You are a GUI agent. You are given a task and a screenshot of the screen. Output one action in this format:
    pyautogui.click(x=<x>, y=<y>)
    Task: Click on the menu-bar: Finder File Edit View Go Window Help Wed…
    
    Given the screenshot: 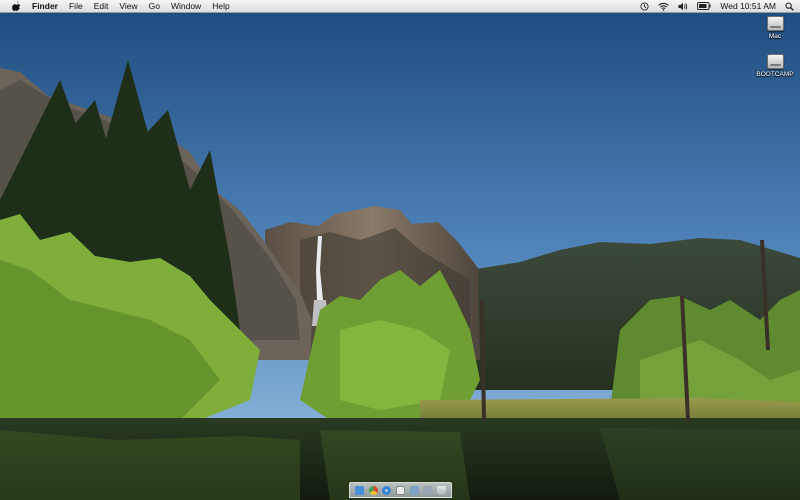 What is the action you would take?
    pyautogui.click(x=400, y=6)
    